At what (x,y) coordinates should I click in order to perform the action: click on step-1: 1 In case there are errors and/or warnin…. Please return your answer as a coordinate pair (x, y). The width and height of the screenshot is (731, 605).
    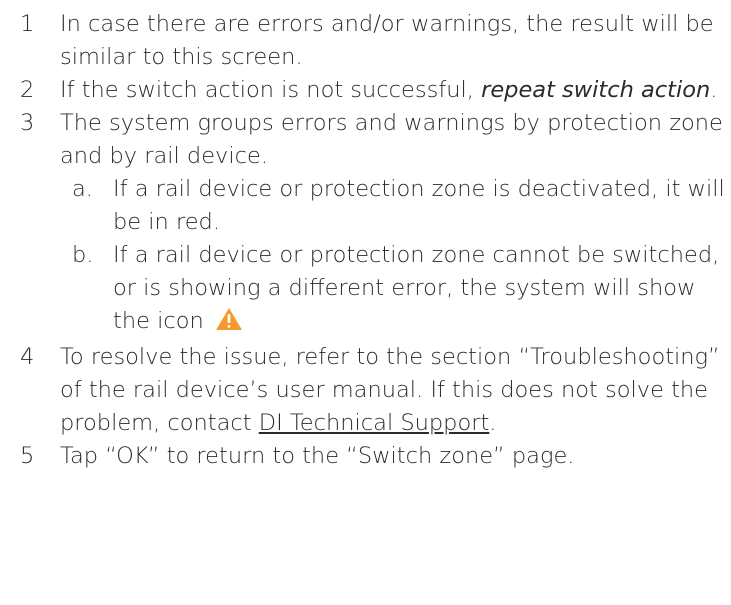
    Looking at the image, I should click on (365, 41).